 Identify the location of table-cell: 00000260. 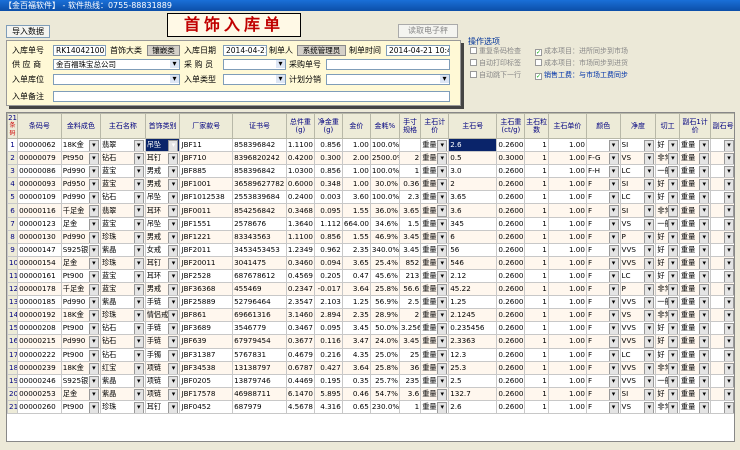
(39, 406).